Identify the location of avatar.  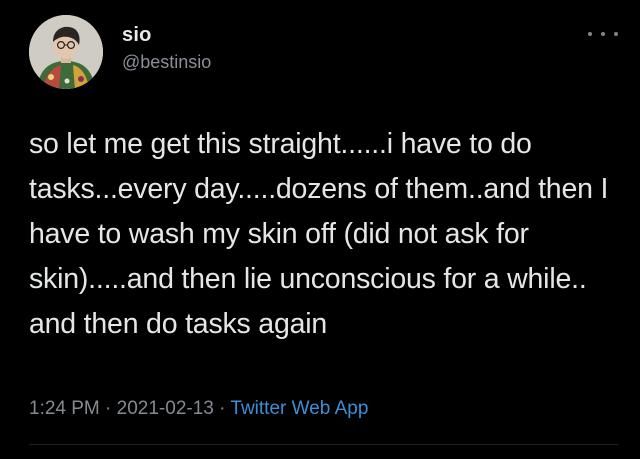
(66, 52).